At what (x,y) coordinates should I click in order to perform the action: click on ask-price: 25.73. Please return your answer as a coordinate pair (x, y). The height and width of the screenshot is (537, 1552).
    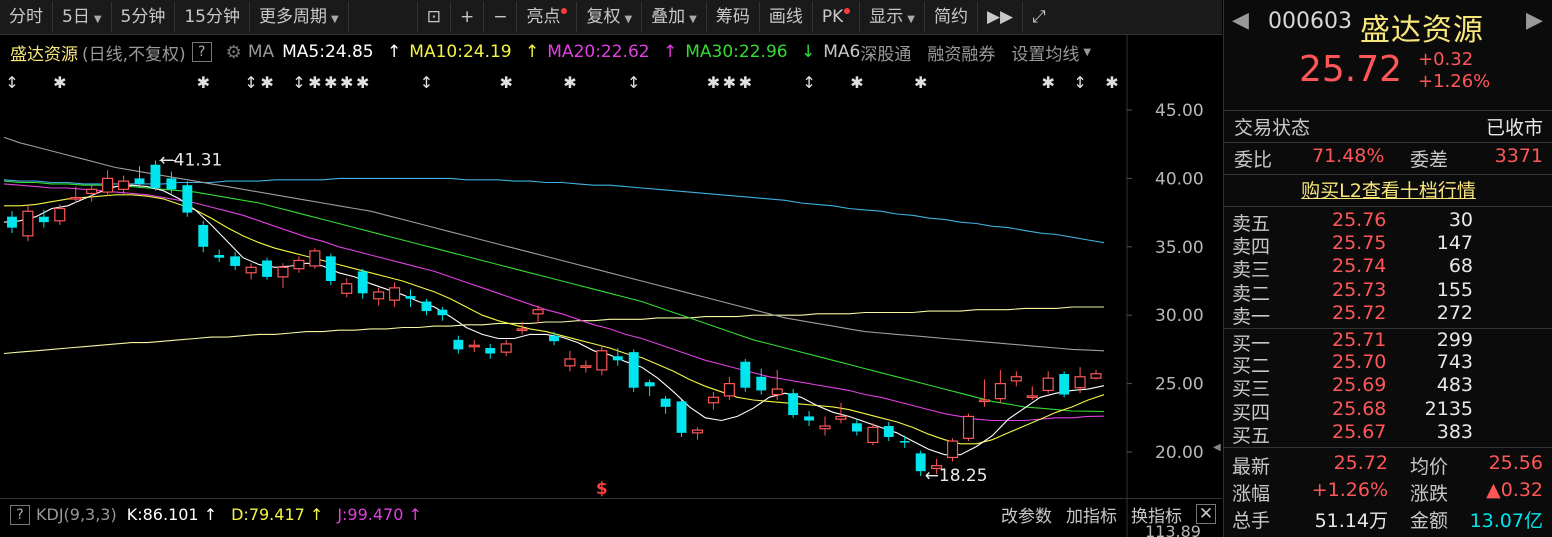
    Looking at the image, I should click on (1359, 289).